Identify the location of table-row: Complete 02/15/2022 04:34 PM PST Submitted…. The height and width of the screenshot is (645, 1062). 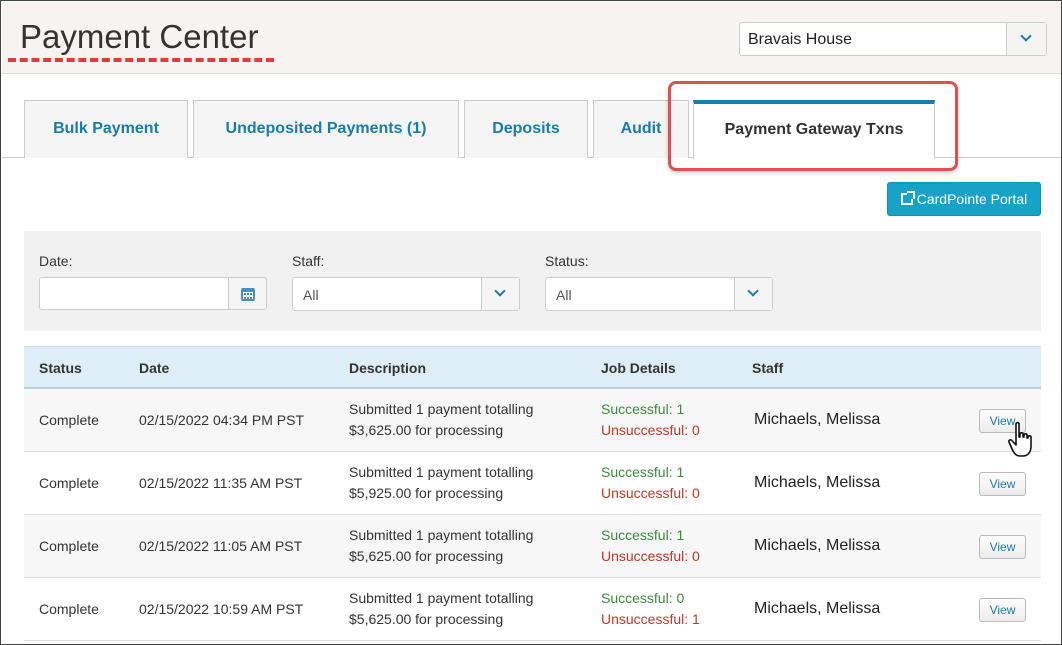
(532, 420).